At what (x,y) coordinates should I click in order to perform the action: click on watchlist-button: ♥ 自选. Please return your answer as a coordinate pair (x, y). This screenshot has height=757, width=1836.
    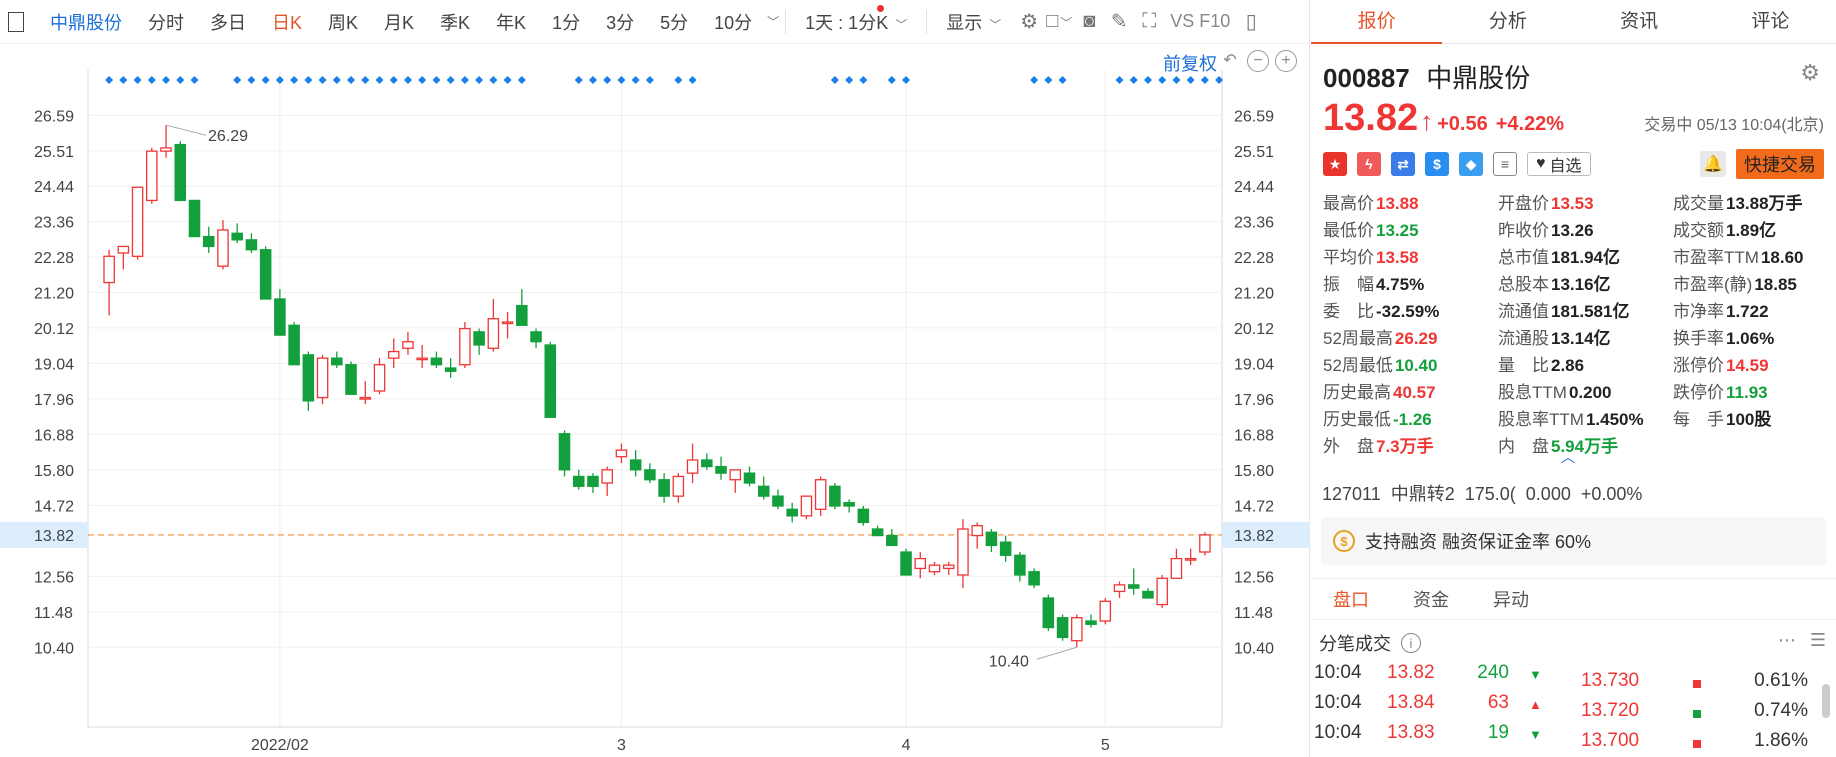
    Looking at the image, I should click on (1559, 164).